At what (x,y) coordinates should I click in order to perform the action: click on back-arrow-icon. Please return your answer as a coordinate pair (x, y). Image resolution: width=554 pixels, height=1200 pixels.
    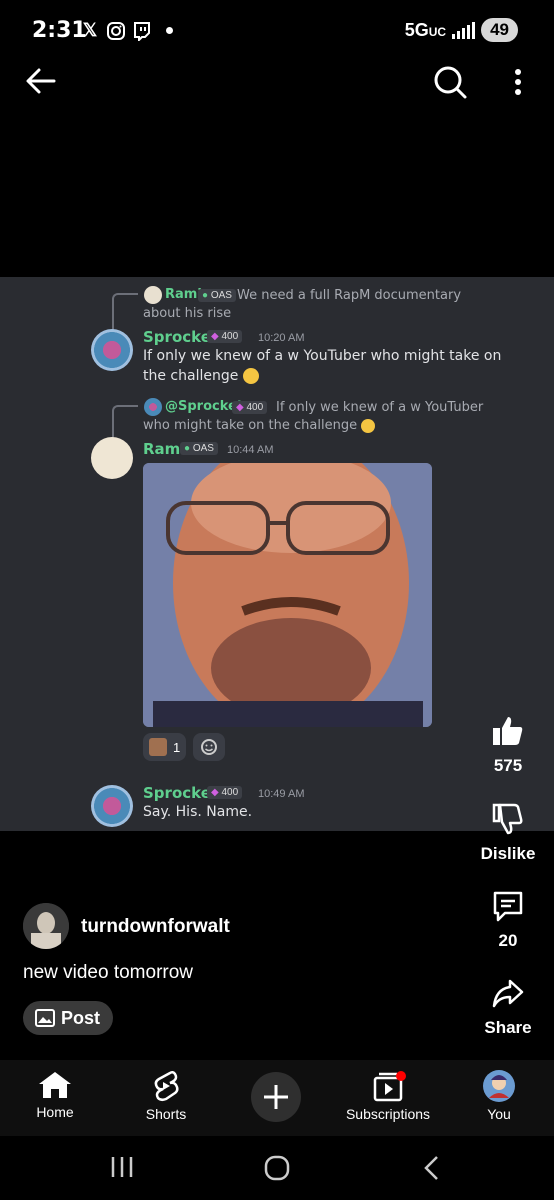
    Looking at the image, I should click on (41, 81).